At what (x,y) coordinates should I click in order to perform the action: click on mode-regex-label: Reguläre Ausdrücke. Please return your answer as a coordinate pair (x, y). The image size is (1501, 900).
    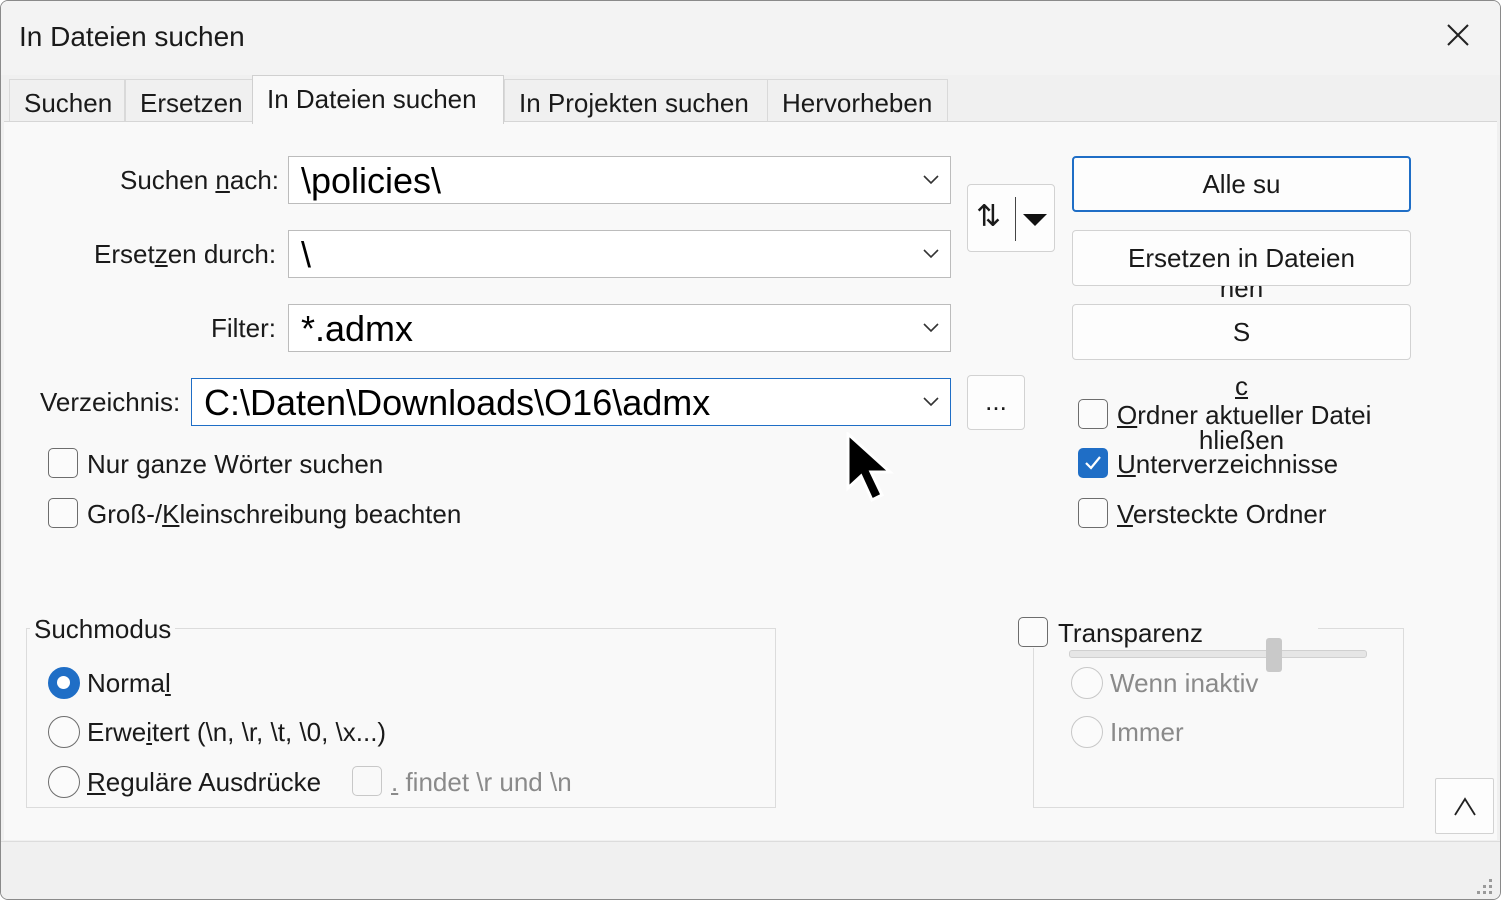
    Looking at the image, I should click on (204, 782).